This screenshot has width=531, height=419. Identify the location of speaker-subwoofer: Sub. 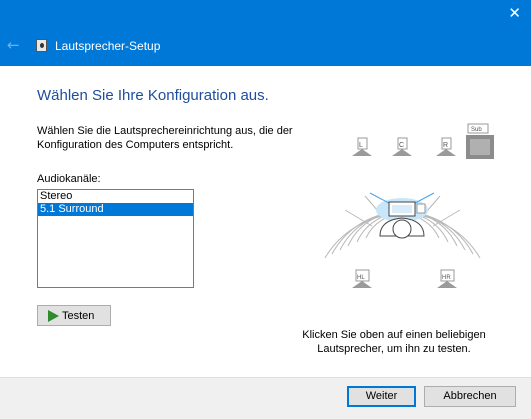
(480, 141).